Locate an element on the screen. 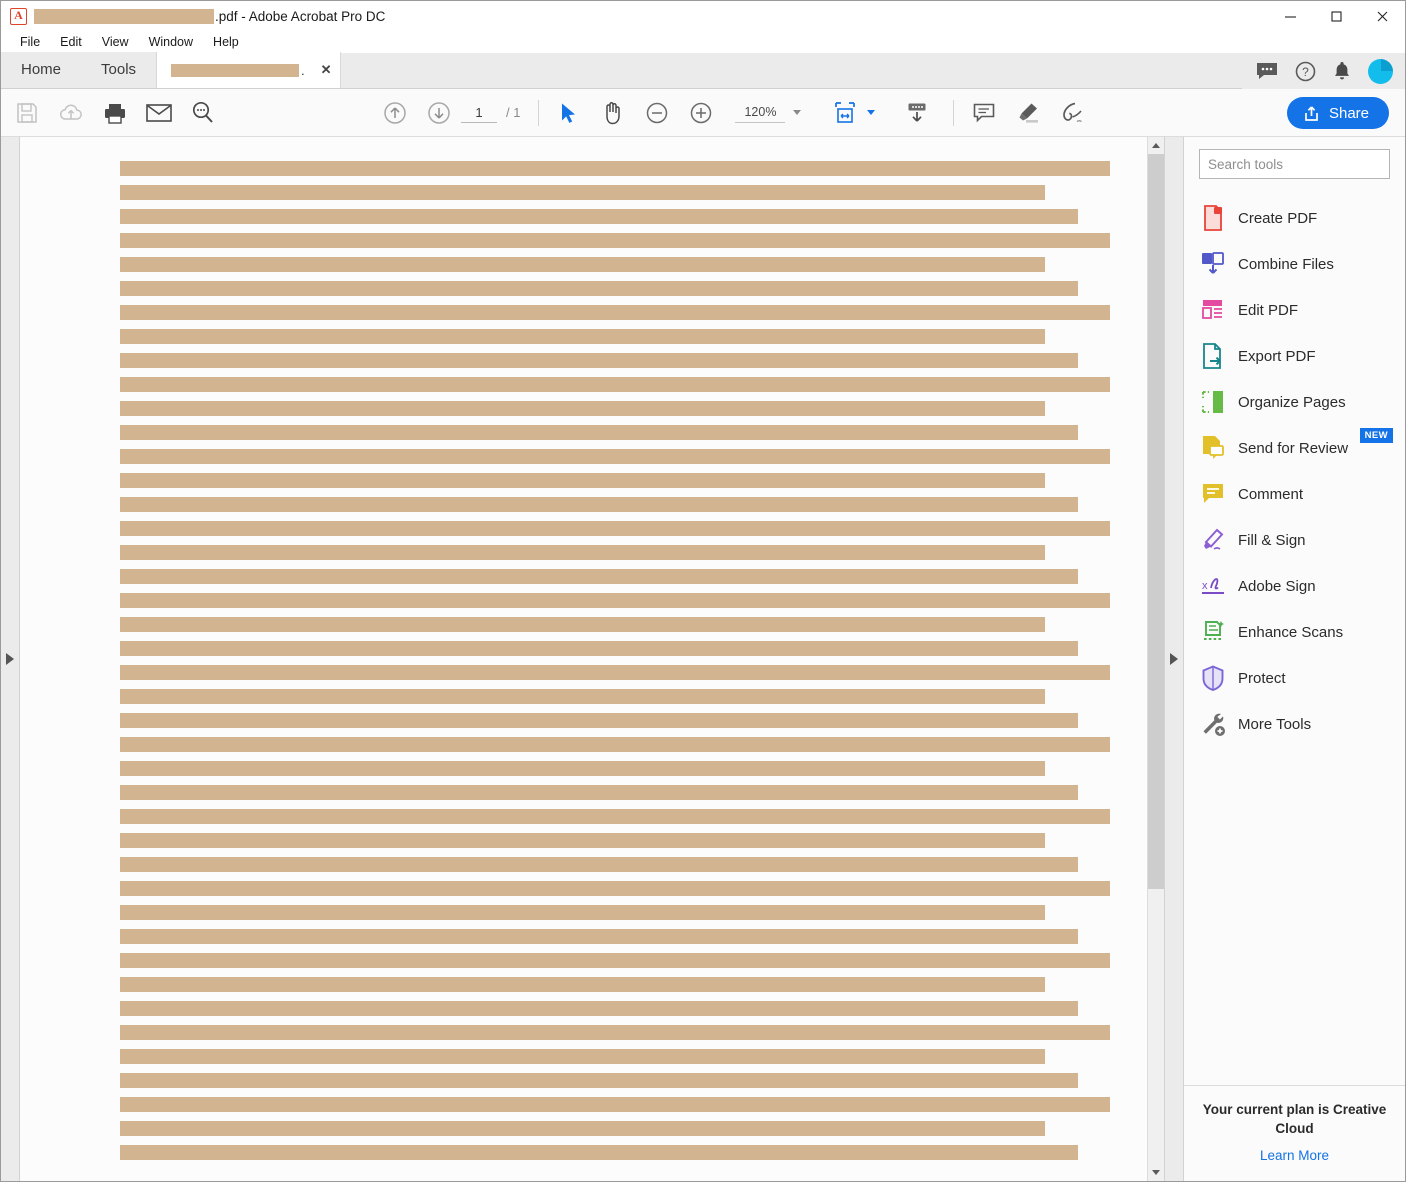 The image size is (1406, 1182). next-page-icon is located at coordinates (439, 113).